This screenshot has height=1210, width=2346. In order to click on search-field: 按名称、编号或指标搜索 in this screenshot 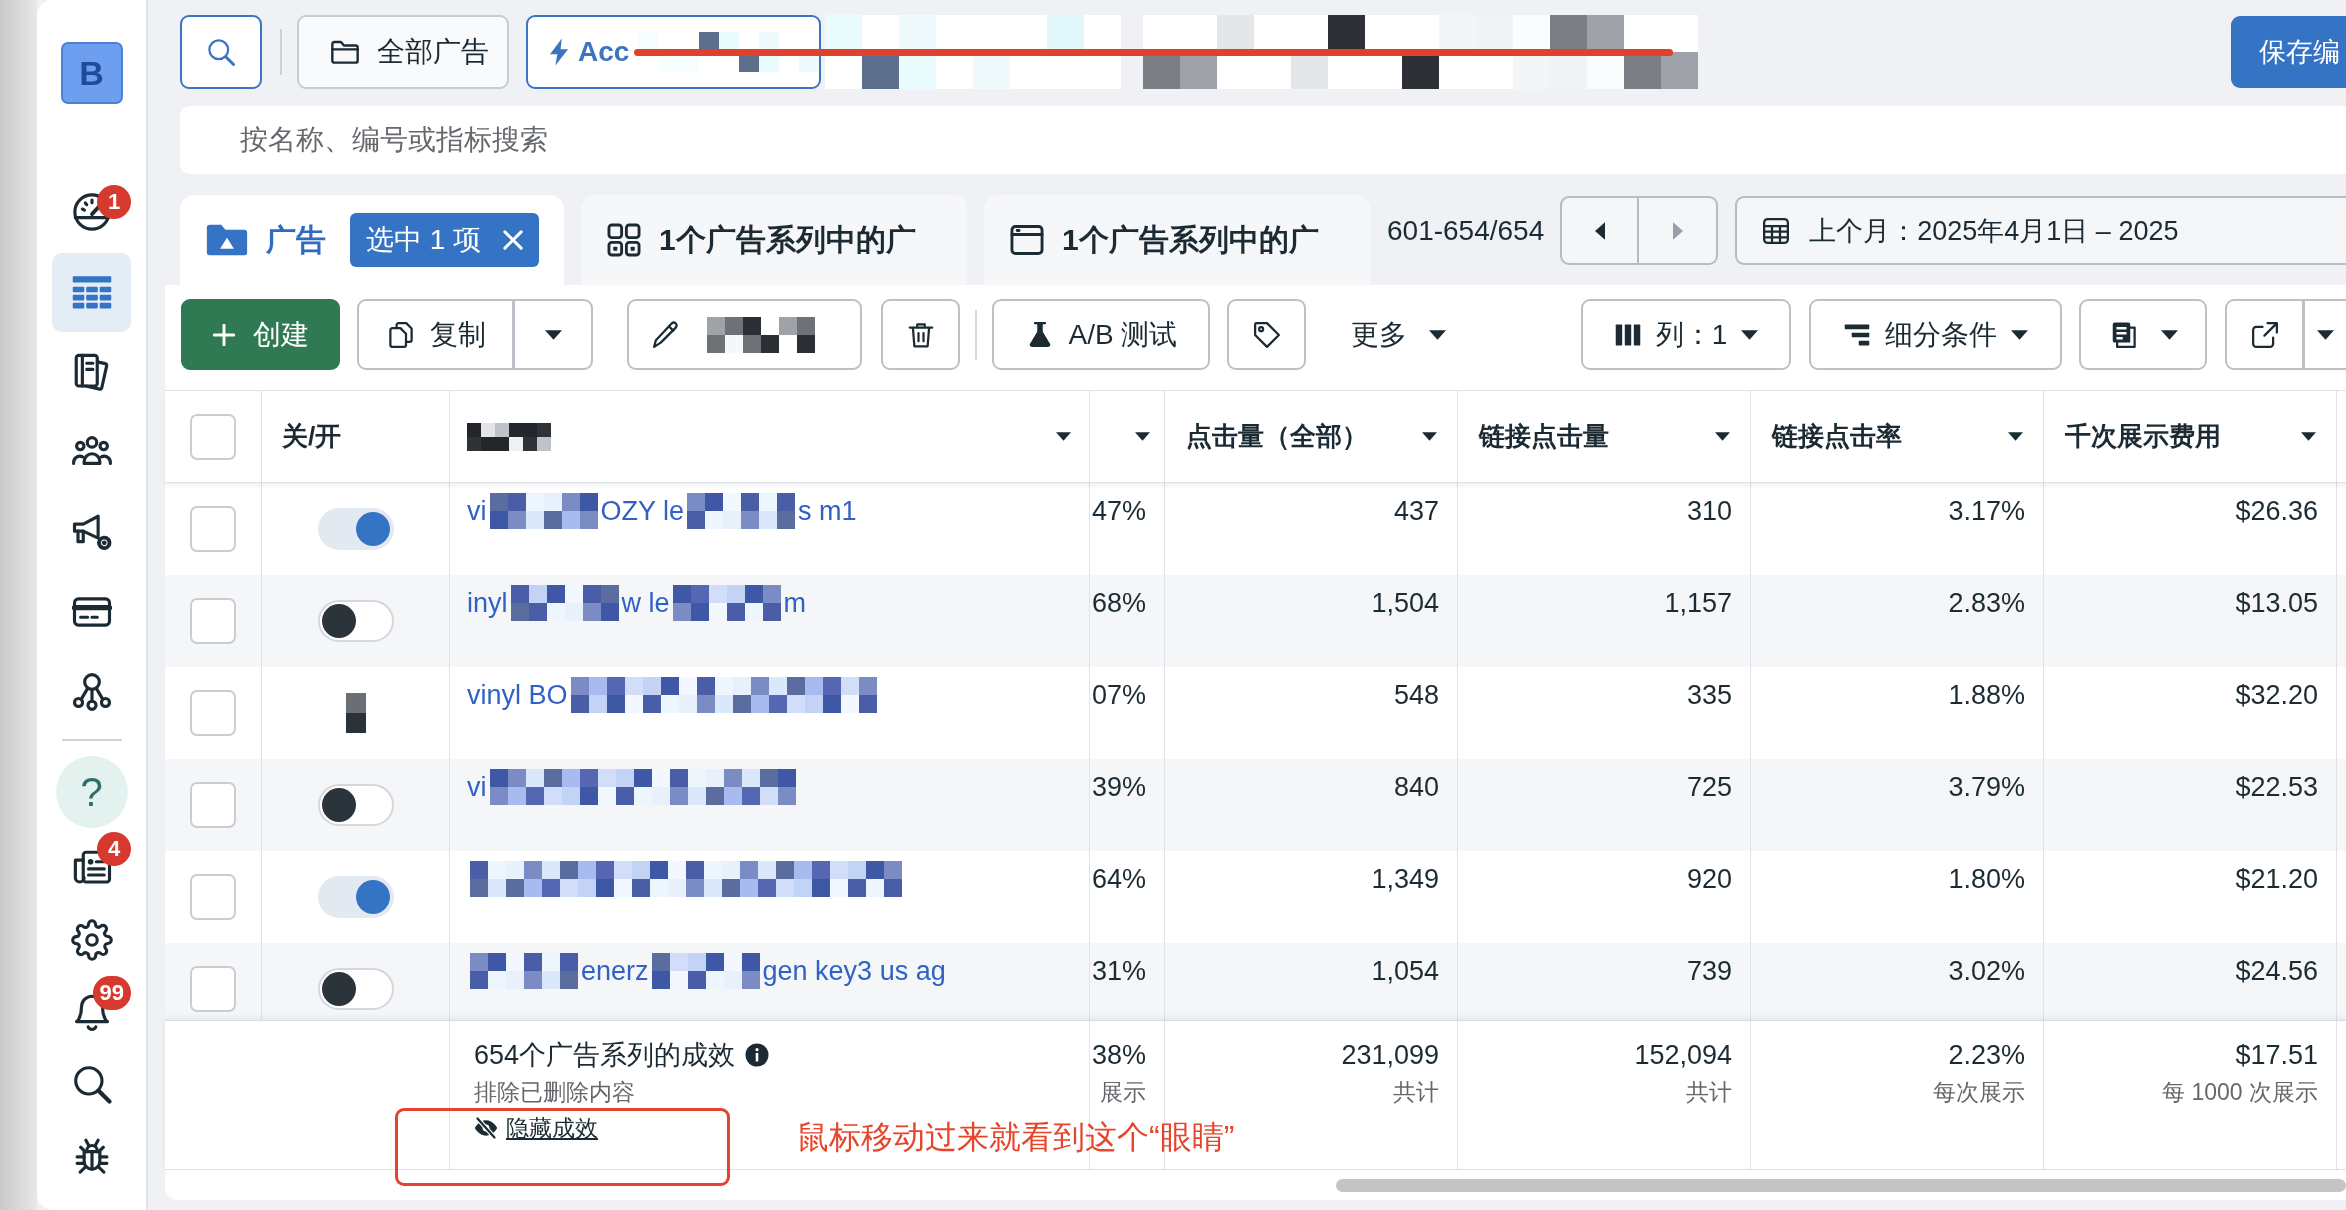, I will do `click(1263, 140)`.